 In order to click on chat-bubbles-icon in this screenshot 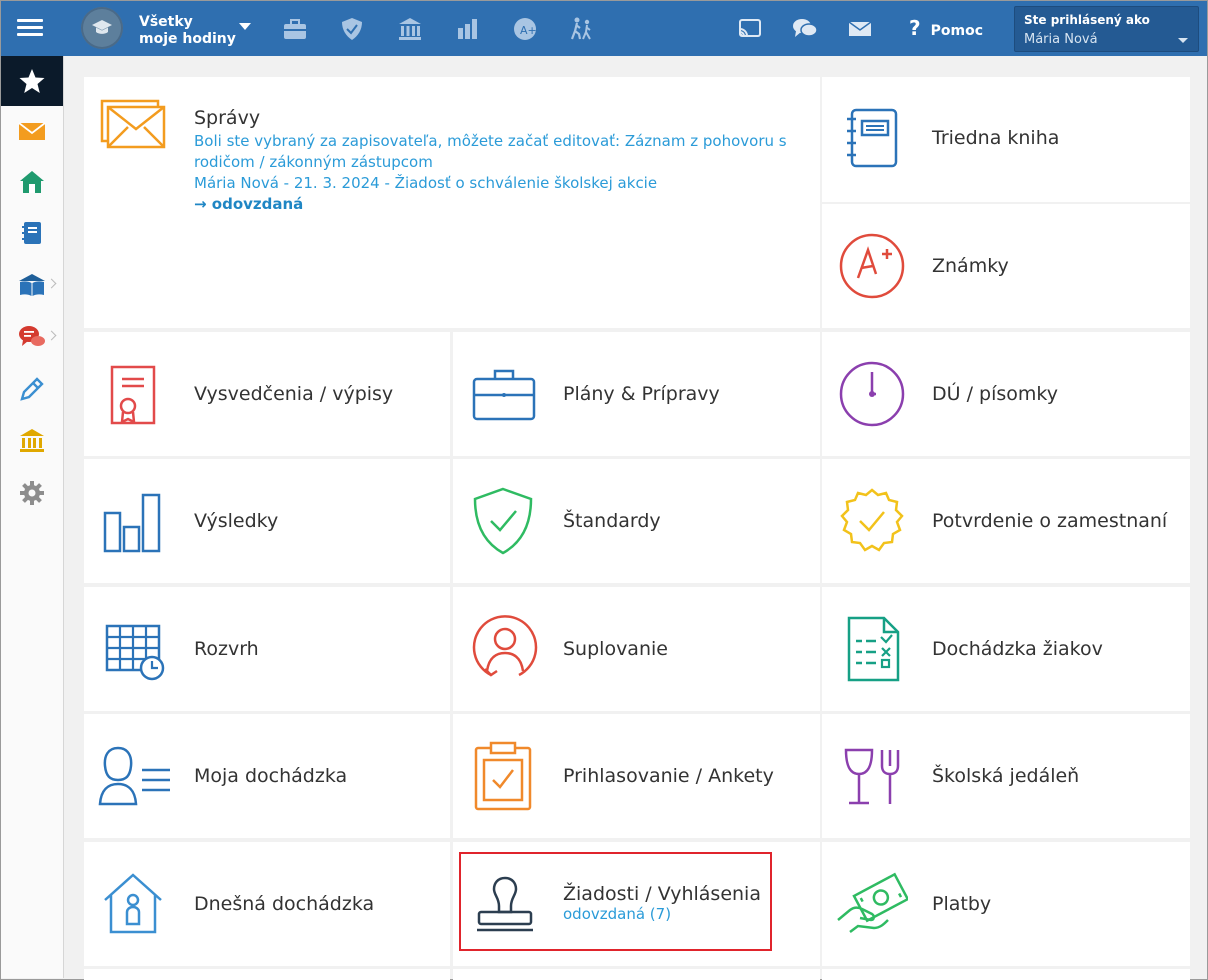, I will do `click(32, 336)`.